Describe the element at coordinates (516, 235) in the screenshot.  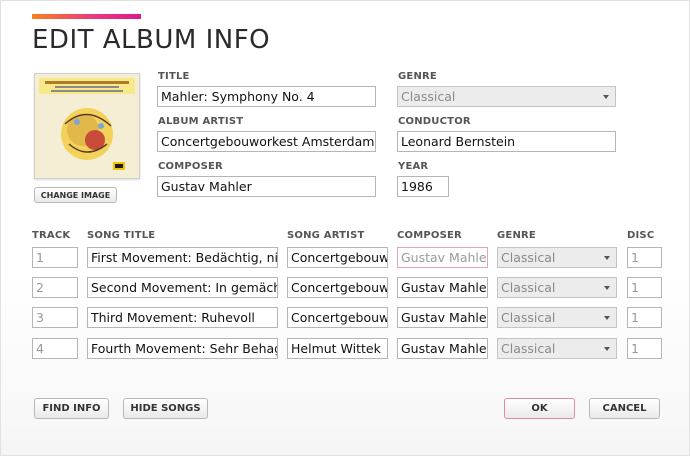
I see `header-genre: GENRE` at that location.